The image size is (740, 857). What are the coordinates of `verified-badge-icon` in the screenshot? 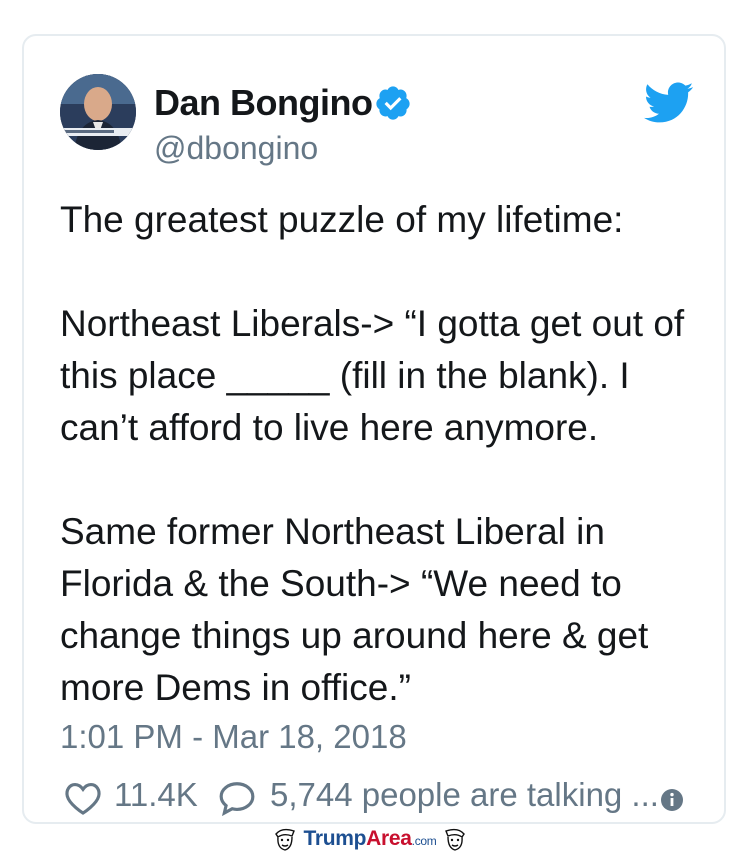 It's located at (393, 103).